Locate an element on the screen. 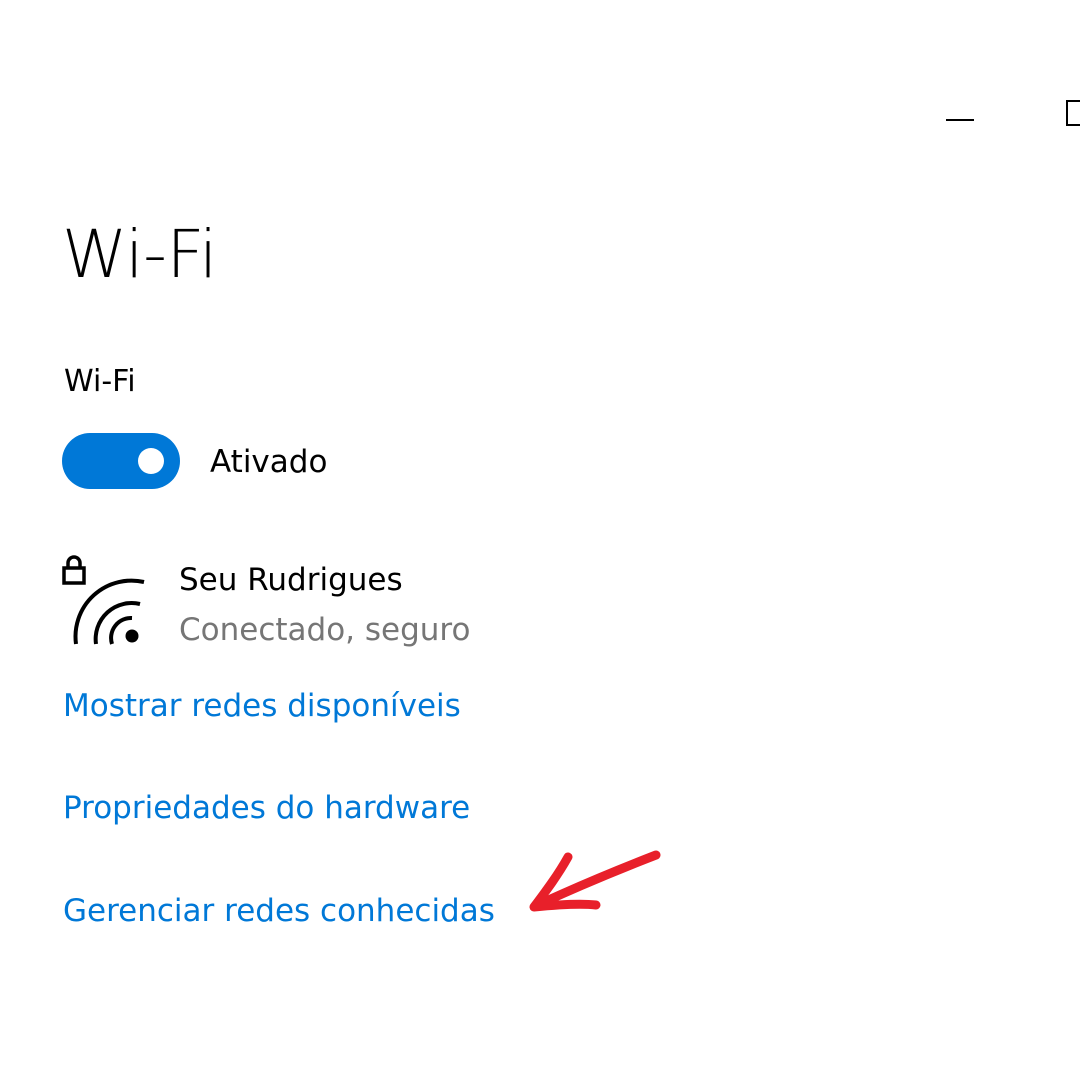 The image size is (1080, 1080). minimize-icon is located at coordinates (960, 116).